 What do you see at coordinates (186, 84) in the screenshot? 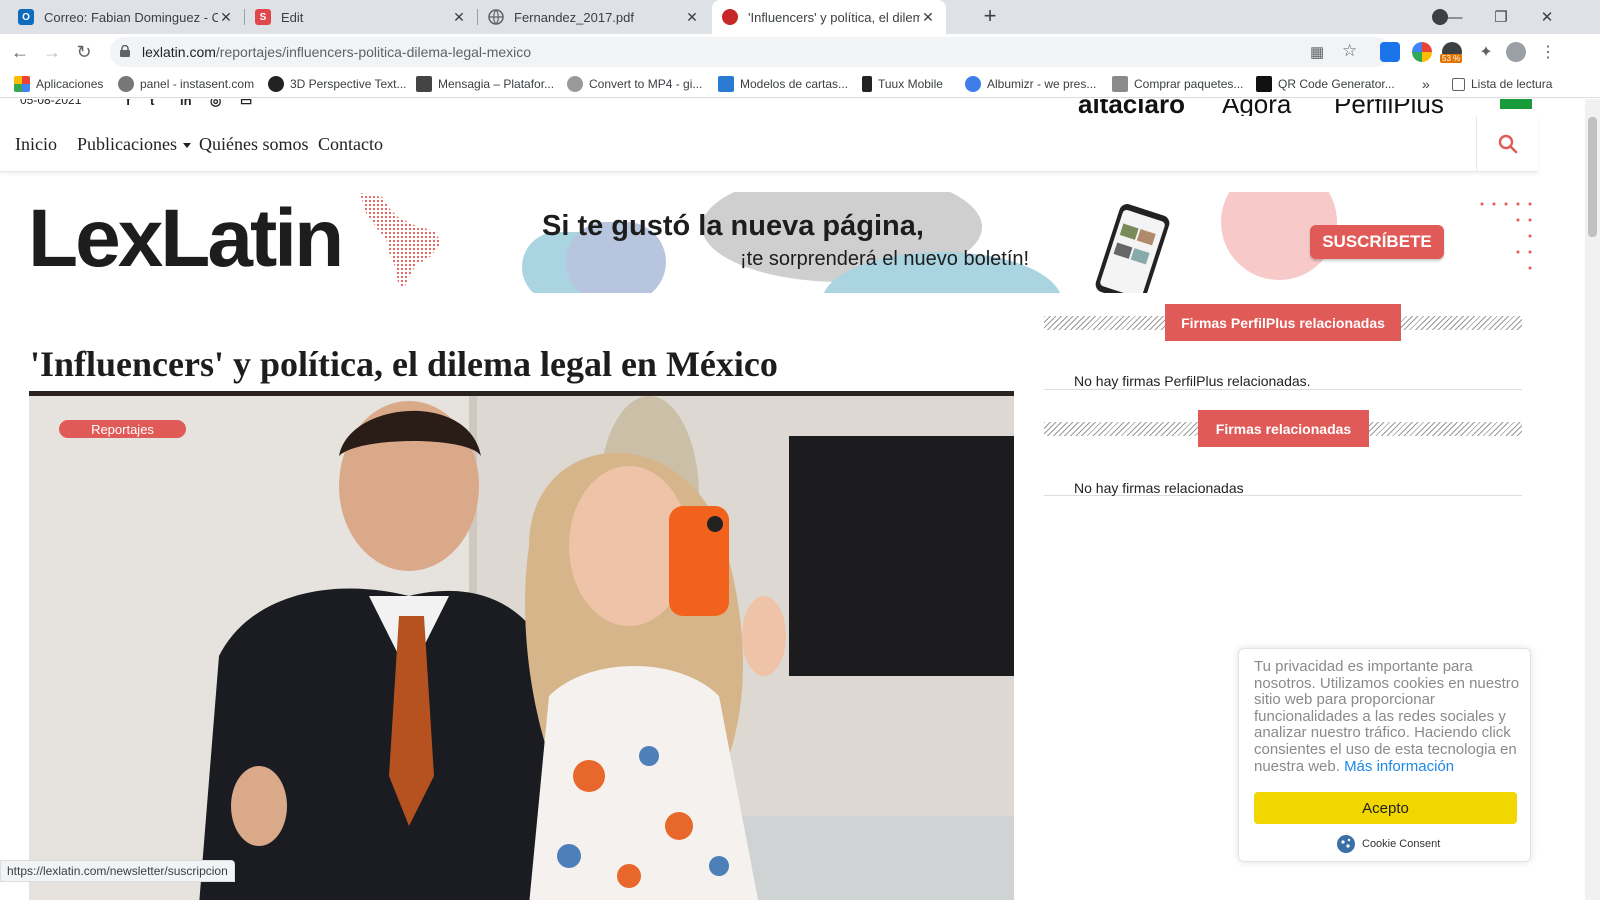
I see `bookmark-item: panel - instasent.com` at bounding box center [186, 84].